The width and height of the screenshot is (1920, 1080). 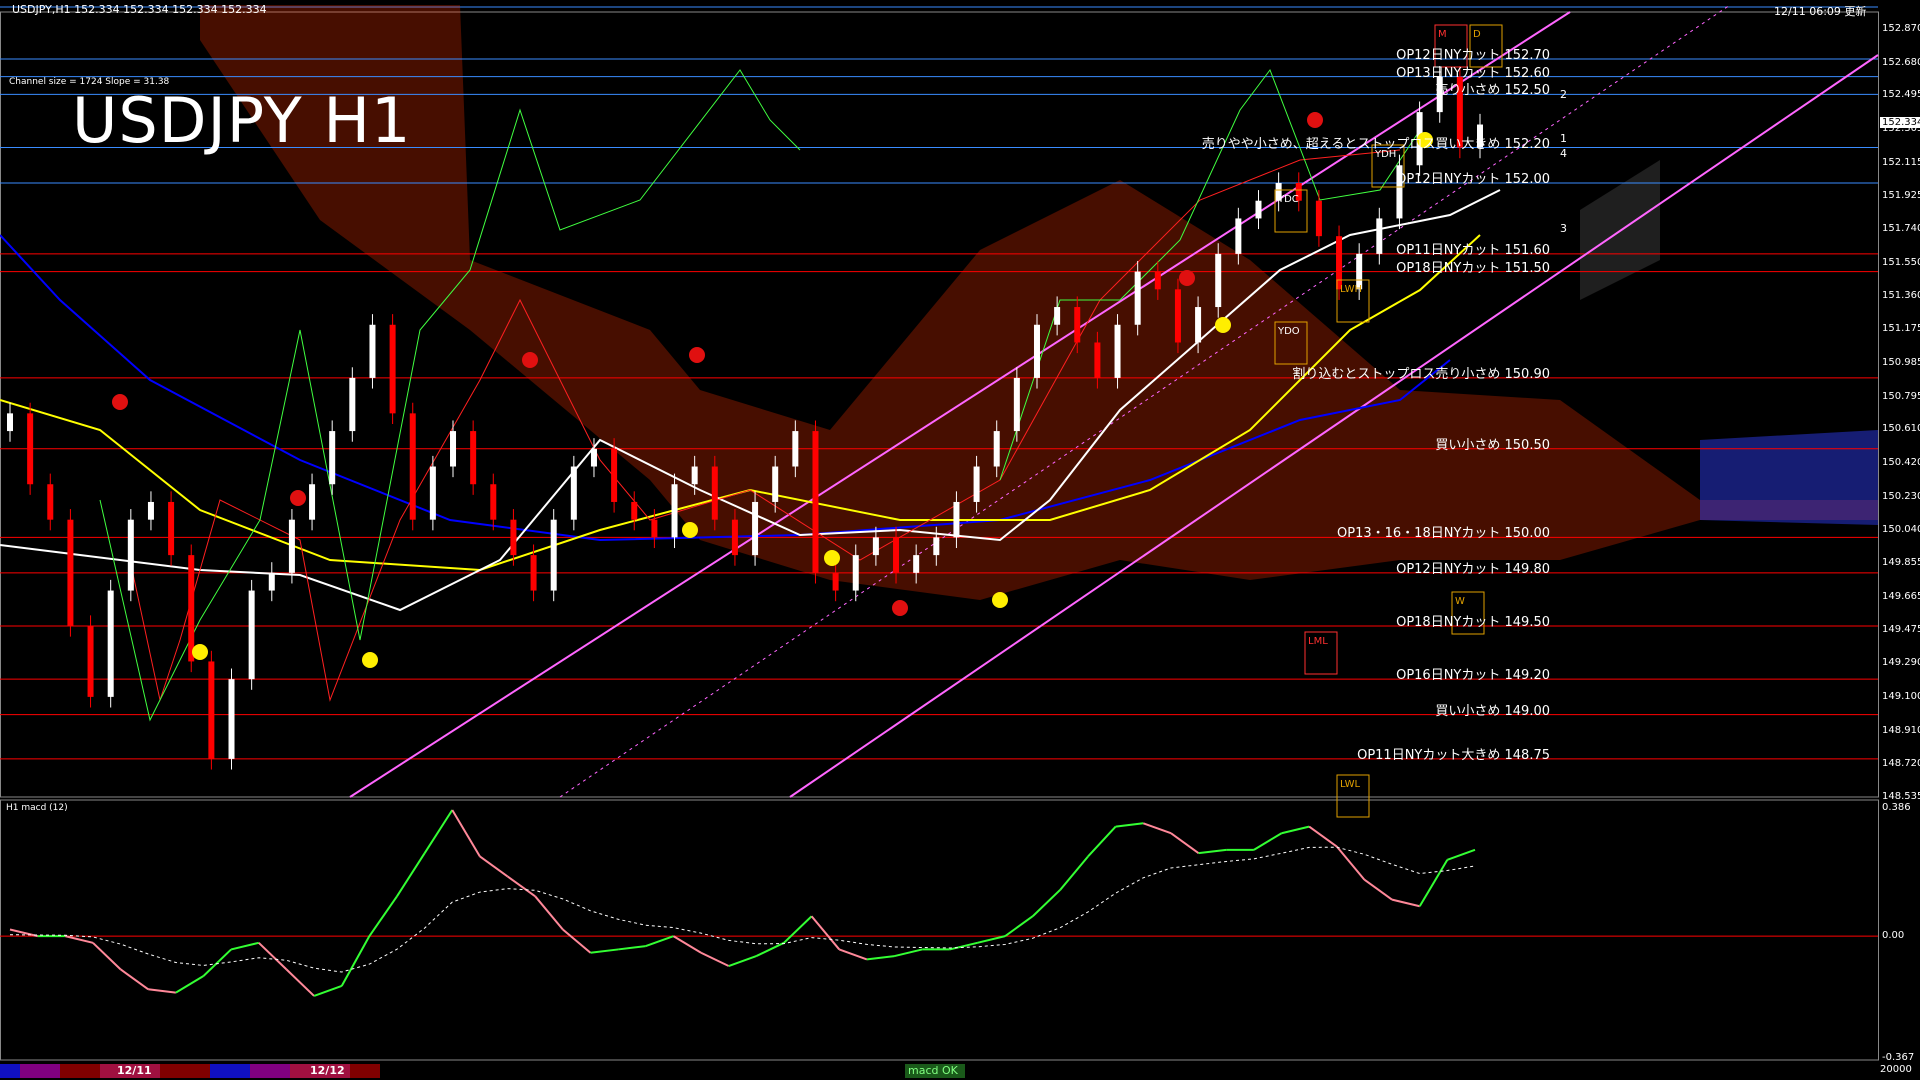 What do you see at coordinates (1901, 596) in the screenshot?
I see `y-tick-label: 149.665` at bounding box center [1901, 596].